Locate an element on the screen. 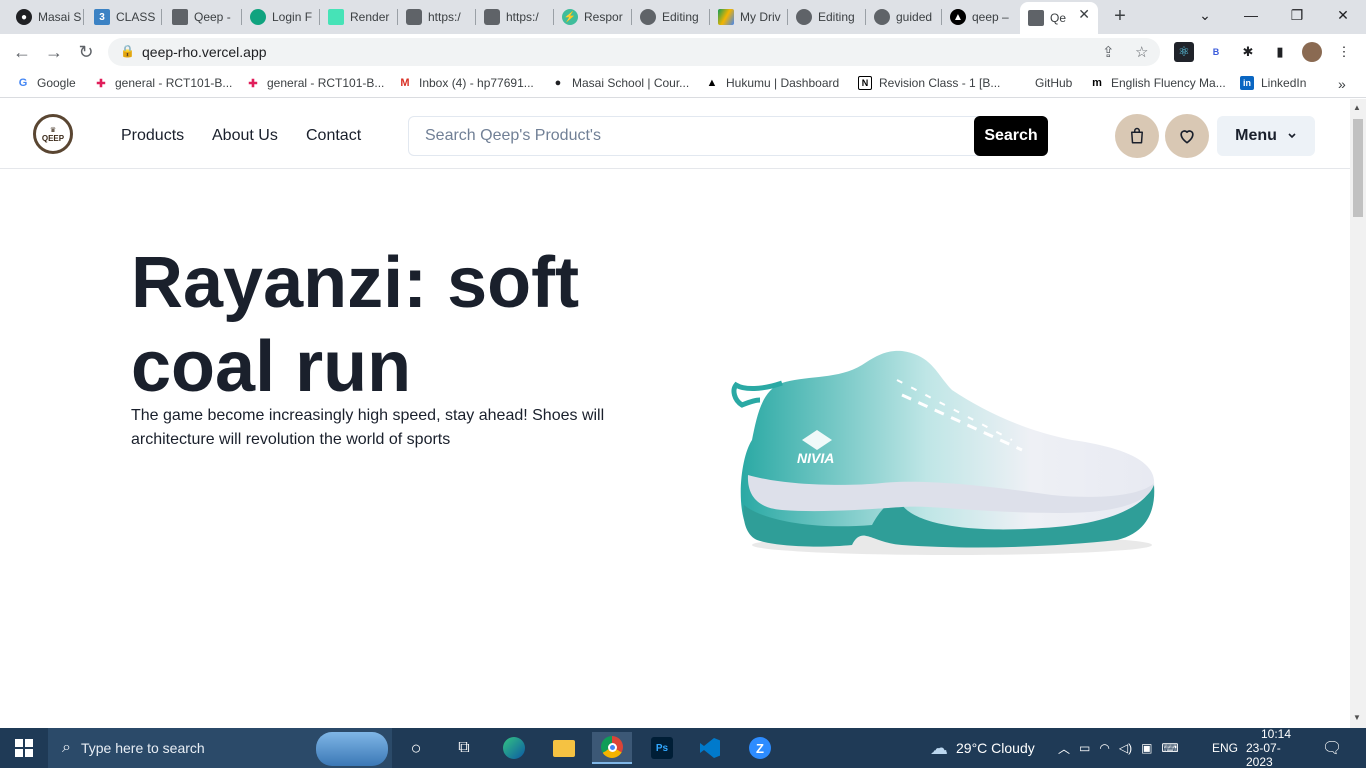 This screenshot has height=769, width=1366. nav-link-products: Products is located at coordinates (152, 136).